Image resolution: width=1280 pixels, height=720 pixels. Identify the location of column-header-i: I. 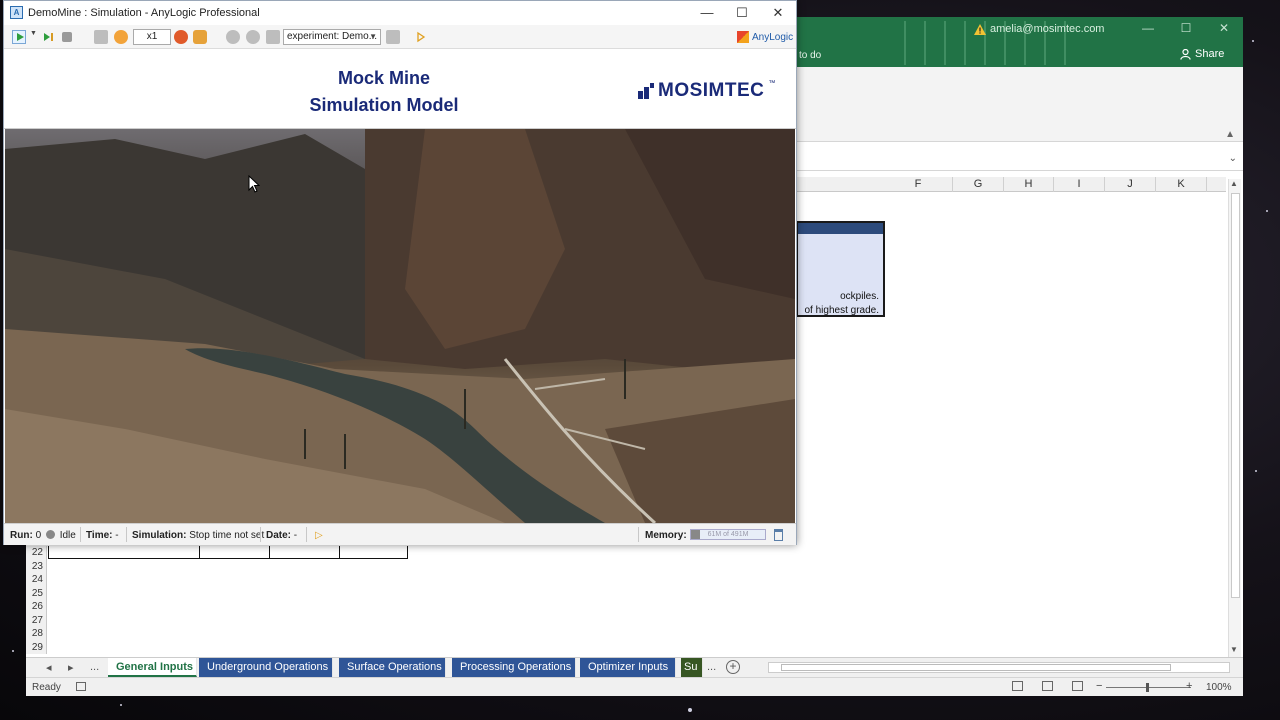
(1079, 184).